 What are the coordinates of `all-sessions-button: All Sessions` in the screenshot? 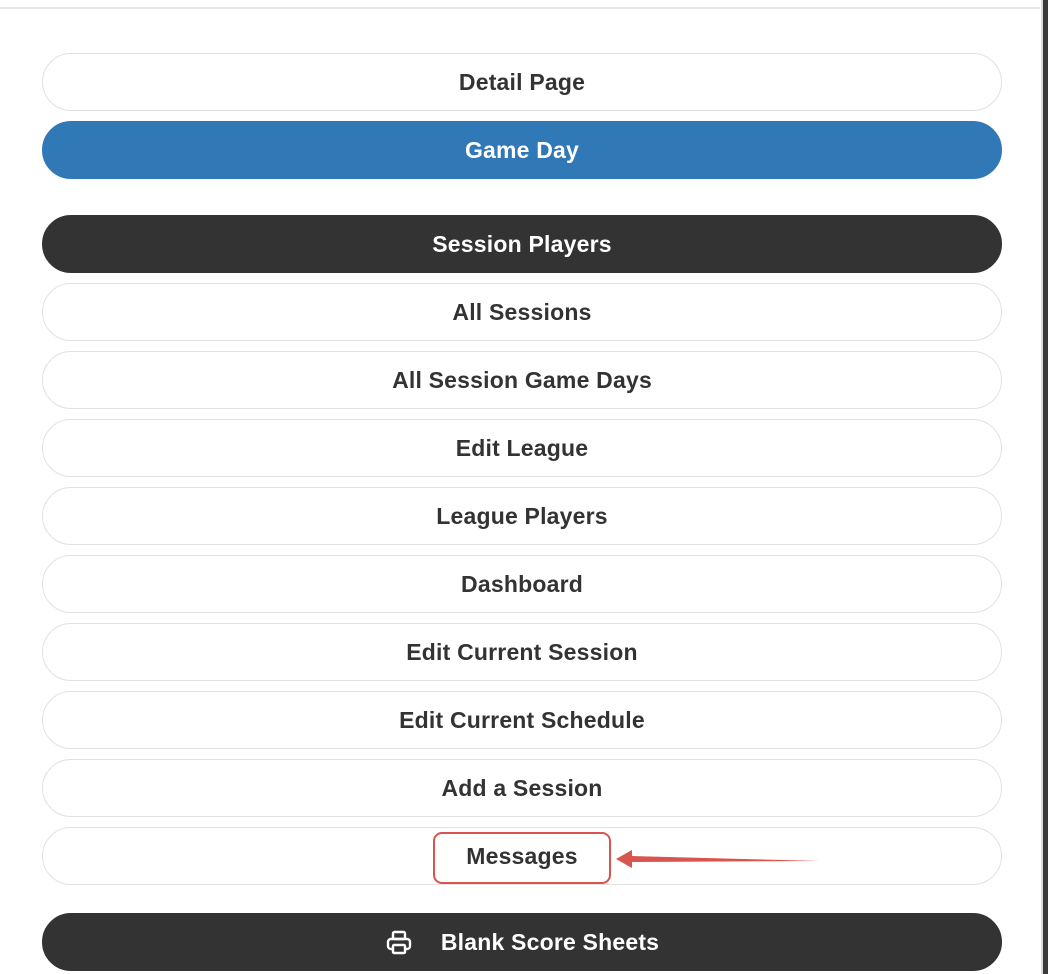 It's located at (522, 312).